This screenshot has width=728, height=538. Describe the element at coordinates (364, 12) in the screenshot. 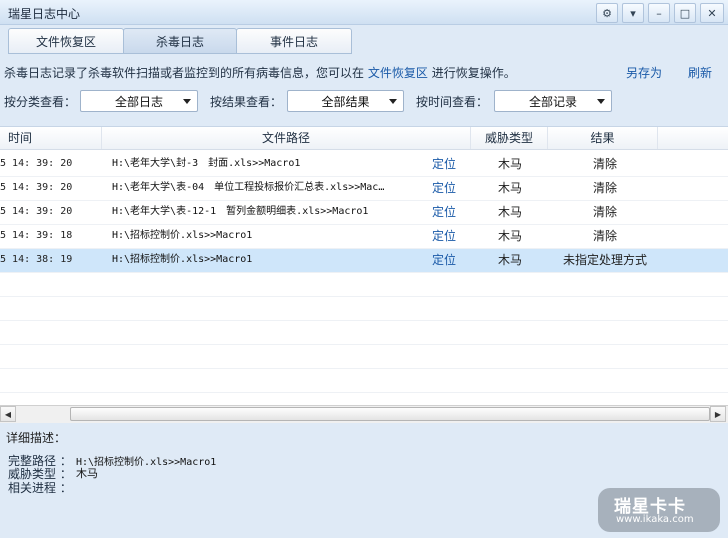

I see `title-bar: 瑞星日志中心 ⚙ ▾ – □ ✕` at that location.